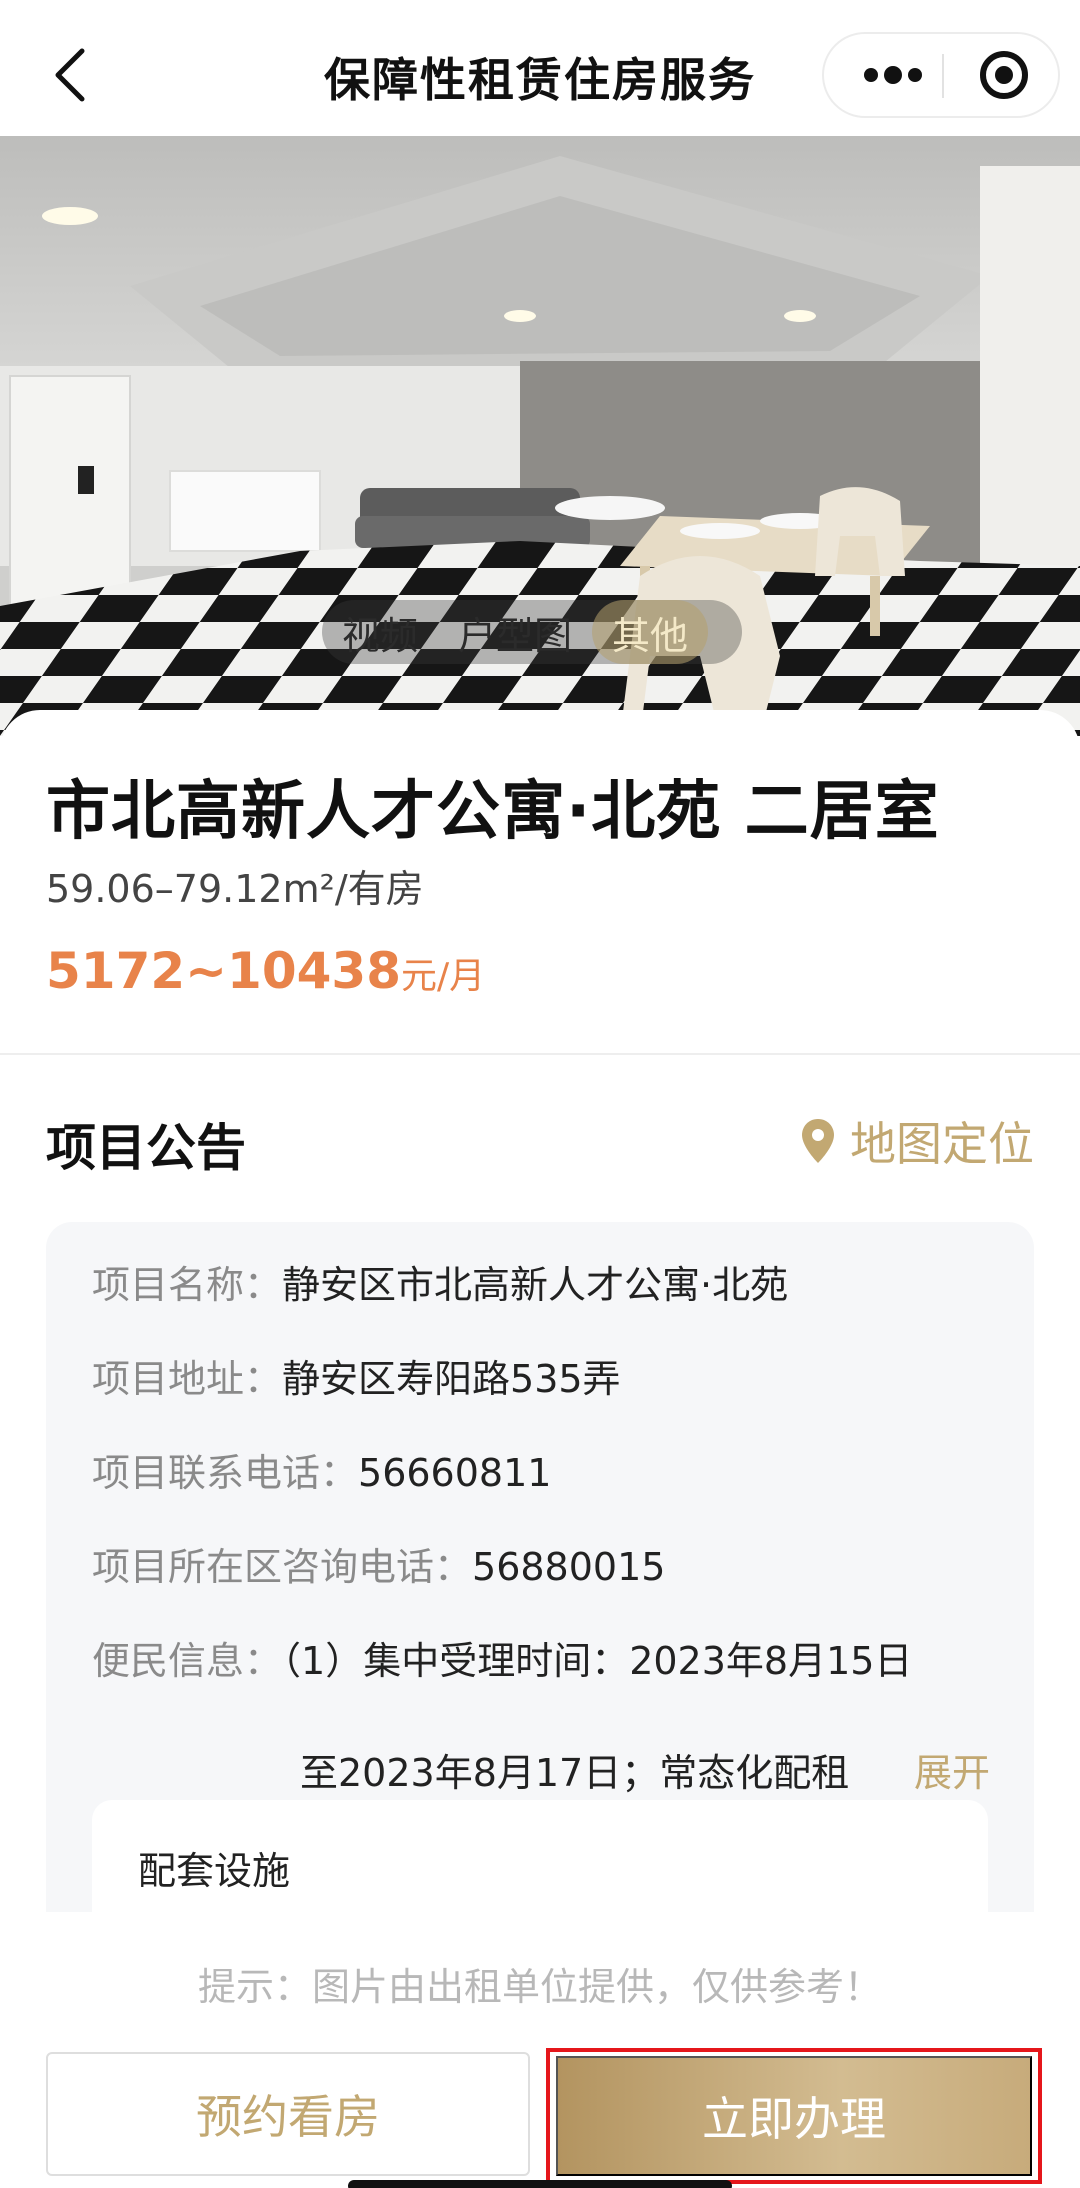 The image size is (1080, 2188). Describe the element at coordinates (650, 632) in the screenshot. I see `tab-other: 其他` at that location.